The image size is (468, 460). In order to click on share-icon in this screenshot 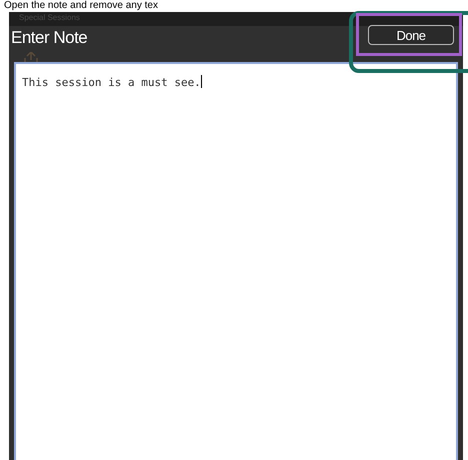, I will do `click(31, 57)`.